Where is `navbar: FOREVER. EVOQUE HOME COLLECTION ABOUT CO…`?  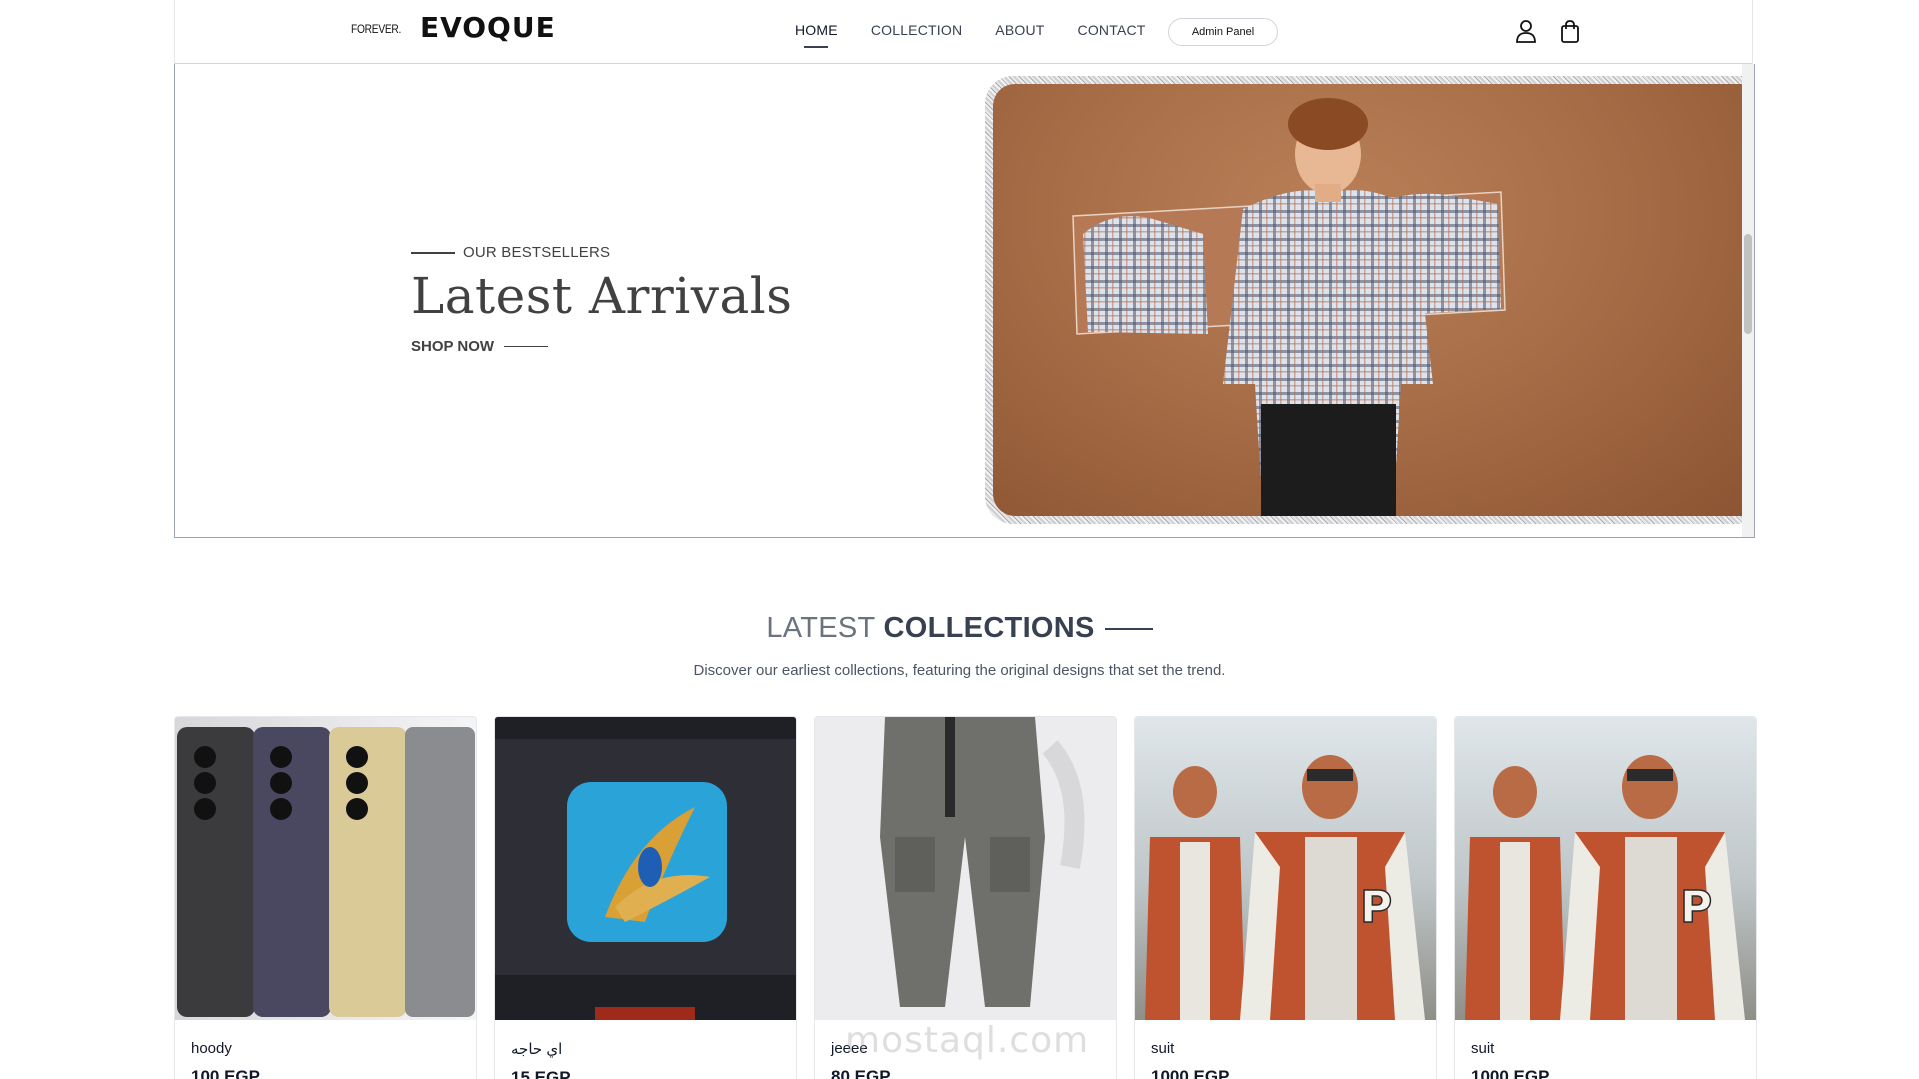 navbar: FOREVER. EVOQUE HOME COLLECTION ABOUT CO… is located at coordinates (963, 32).